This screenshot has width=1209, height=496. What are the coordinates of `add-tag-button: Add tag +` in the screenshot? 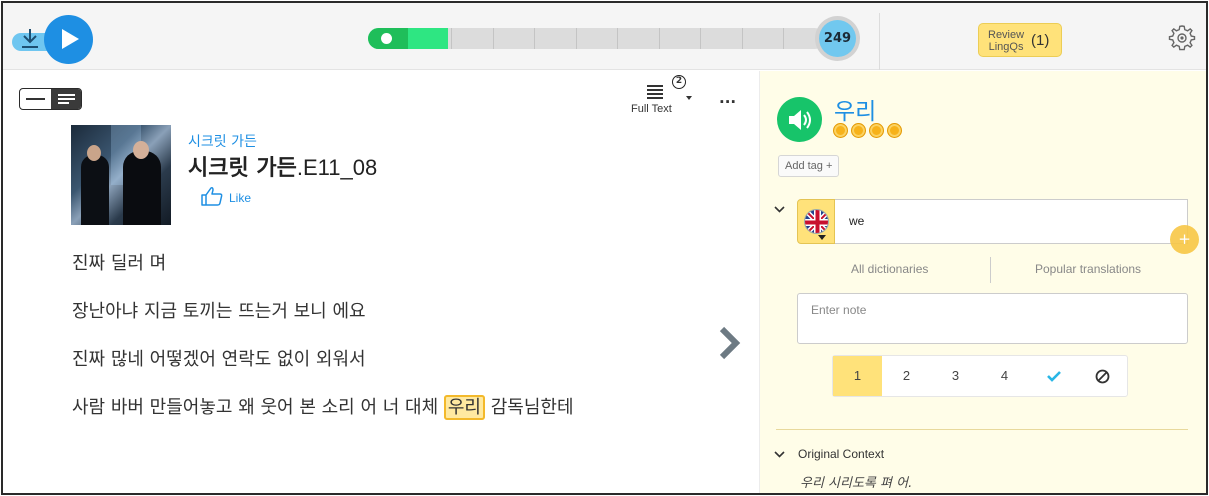 It's located at (809, 166).